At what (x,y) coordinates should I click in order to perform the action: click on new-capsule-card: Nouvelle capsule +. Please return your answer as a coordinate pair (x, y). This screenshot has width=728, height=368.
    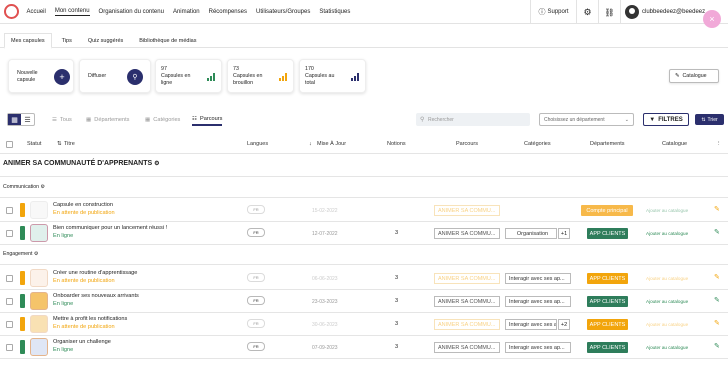
    Looking at the image, I should click on (41, 76).